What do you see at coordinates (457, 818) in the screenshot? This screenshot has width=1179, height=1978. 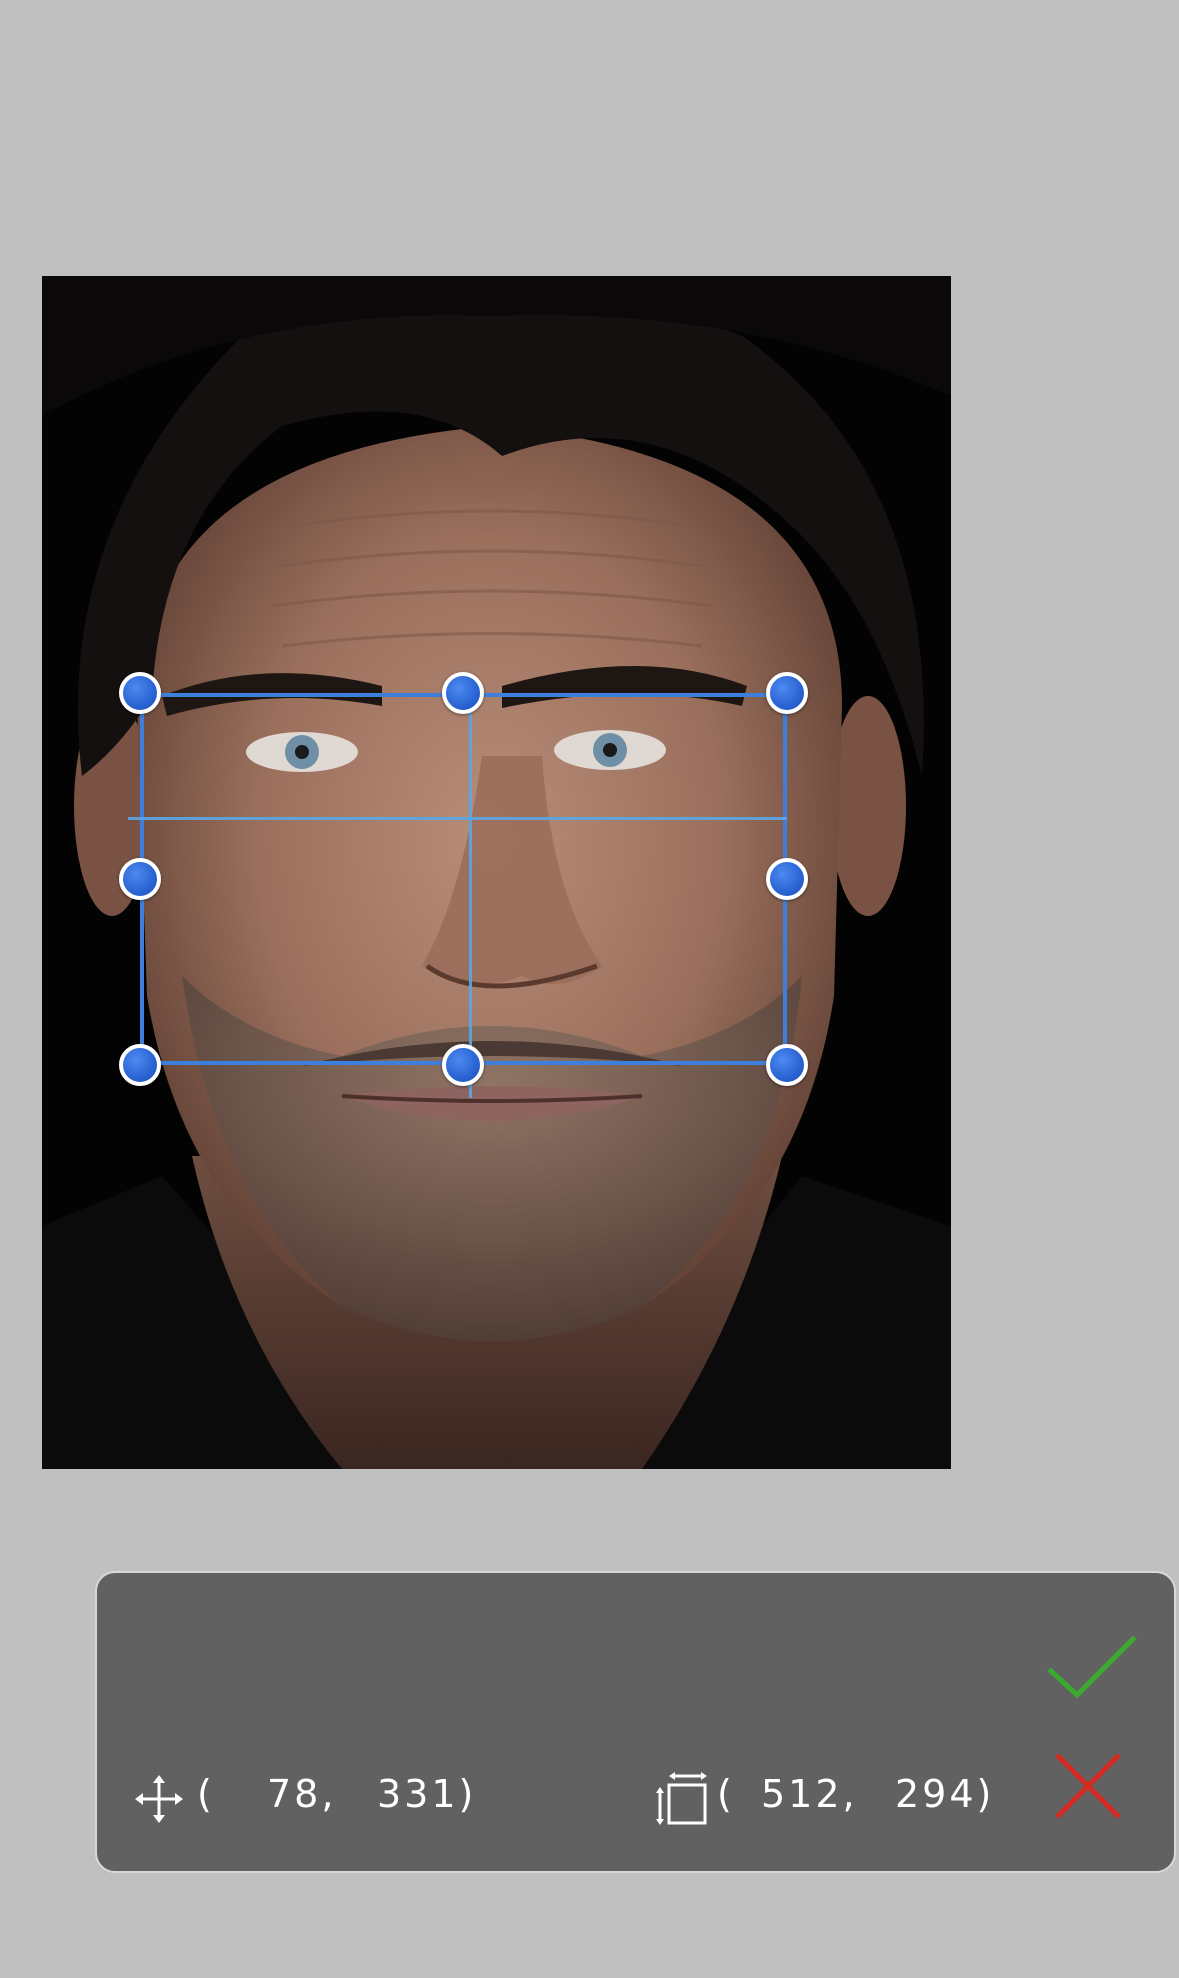 I see `horizontal-guide-line` at bounding box center [457, 818].